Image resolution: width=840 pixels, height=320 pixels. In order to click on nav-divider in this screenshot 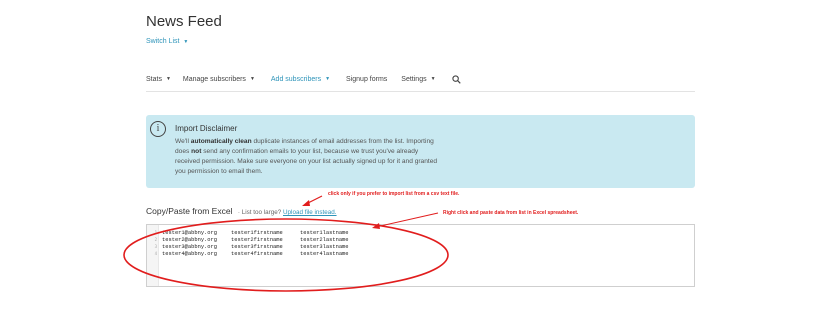, I will do `click(420, 91)`.